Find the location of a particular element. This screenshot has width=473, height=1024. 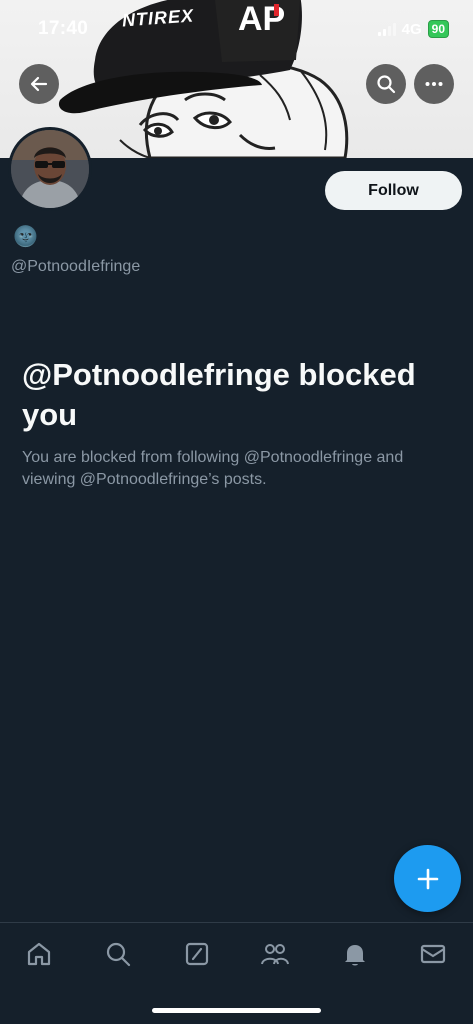

mail-icon is located at coordinates (433, 954).